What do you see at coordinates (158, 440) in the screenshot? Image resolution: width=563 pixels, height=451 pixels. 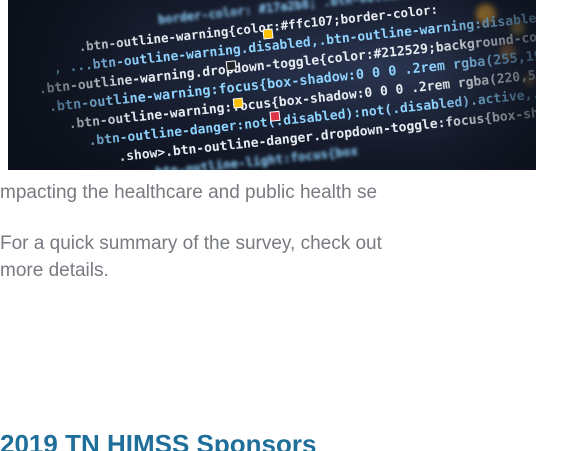 I see `sponsors-heading: 2019 TN HIMSS Sponsors` at bounding box center [158, 440].